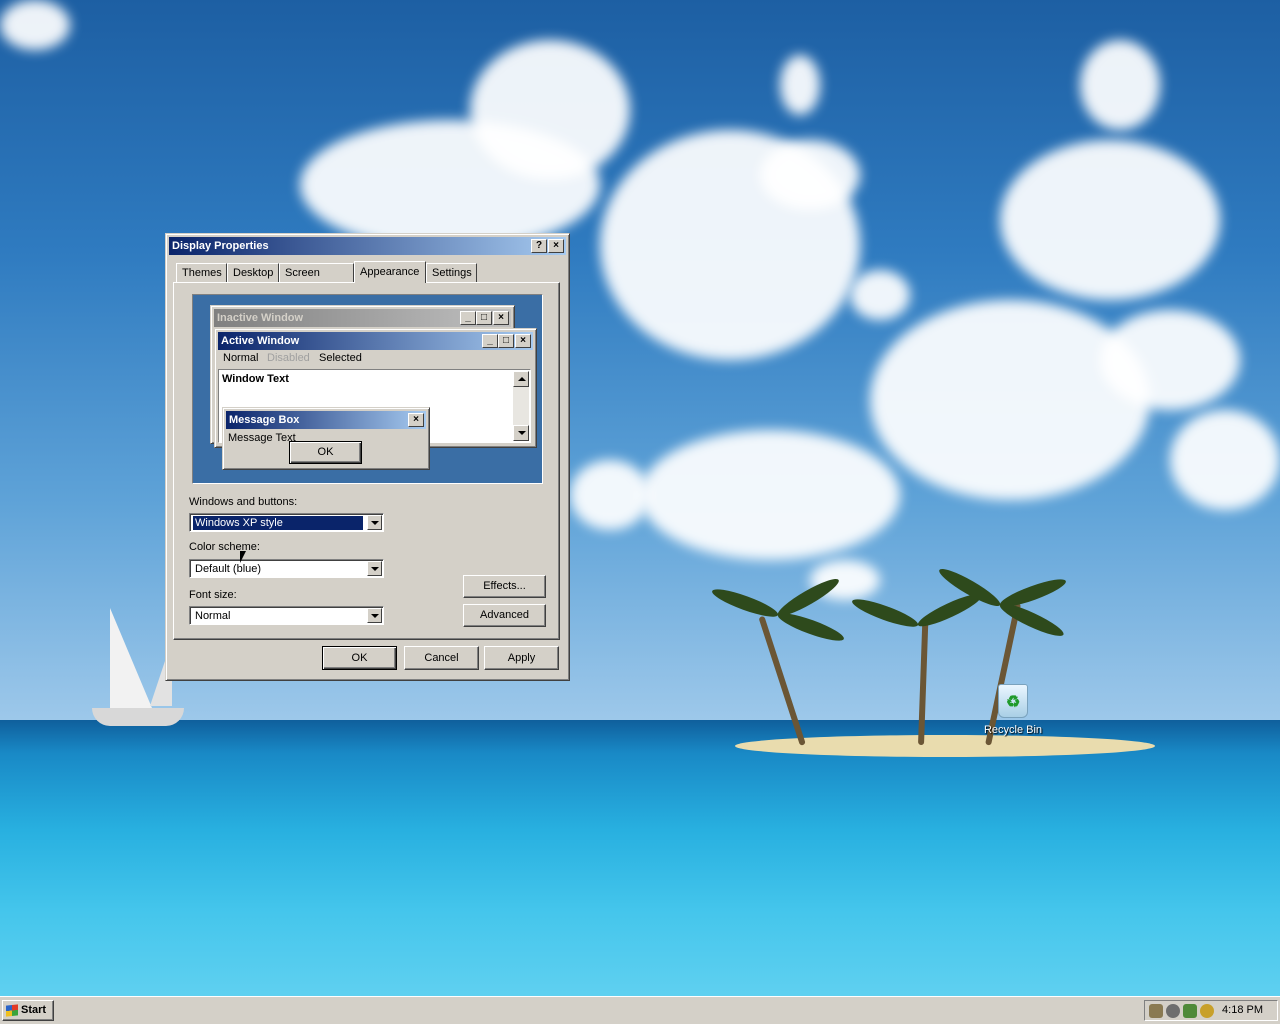 The height and width of the screenshot is (1024, 1280). I want to click on color-scheme-value: Default (blue), so click(228, 569).